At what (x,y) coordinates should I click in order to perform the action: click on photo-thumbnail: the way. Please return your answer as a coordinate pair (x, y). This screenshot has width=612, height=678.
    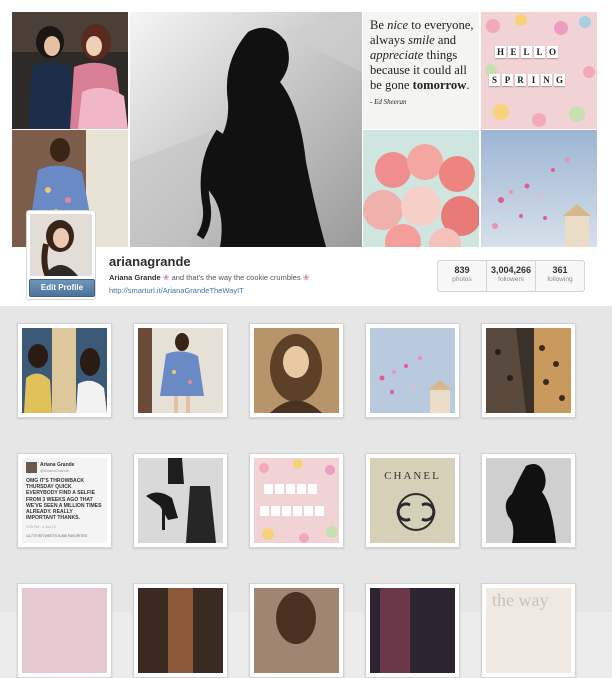
    Looking at the image, I should click on (528, 630).